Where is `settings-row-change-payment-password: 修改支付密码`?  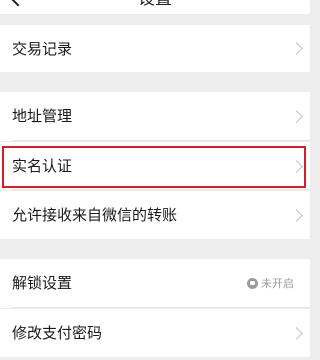 settings-row-change-payment-password: 修改支付密码 is located at coordinates (155, 333).